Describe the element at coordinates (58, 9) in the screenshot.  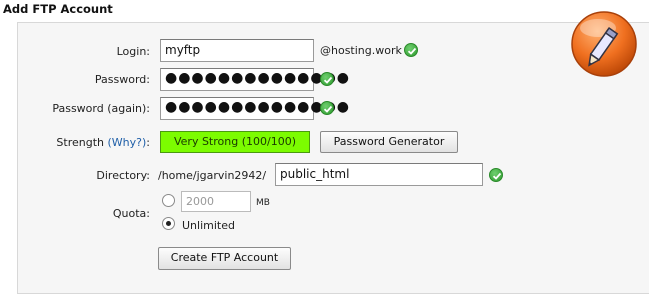
I see `page-title: Add FTP Account` at that location.